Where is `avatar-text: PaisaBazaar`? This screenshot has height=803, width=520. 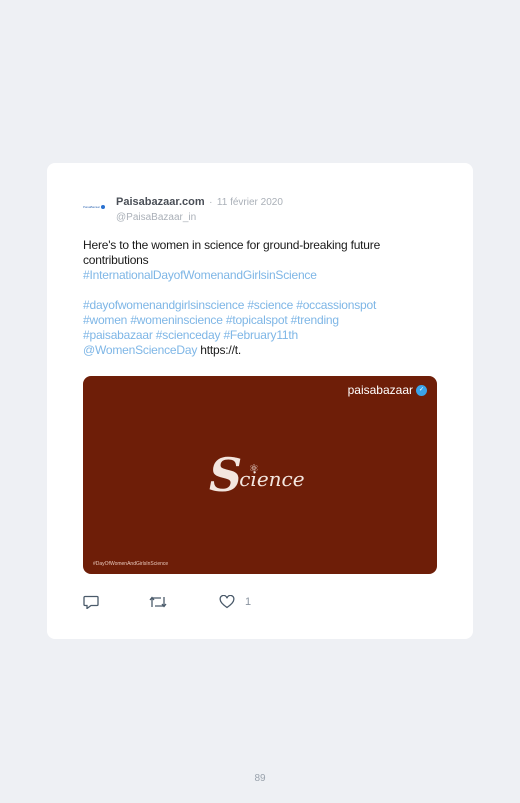
avatar-text: PaisaBazaar is located at coordinates (92, 207).